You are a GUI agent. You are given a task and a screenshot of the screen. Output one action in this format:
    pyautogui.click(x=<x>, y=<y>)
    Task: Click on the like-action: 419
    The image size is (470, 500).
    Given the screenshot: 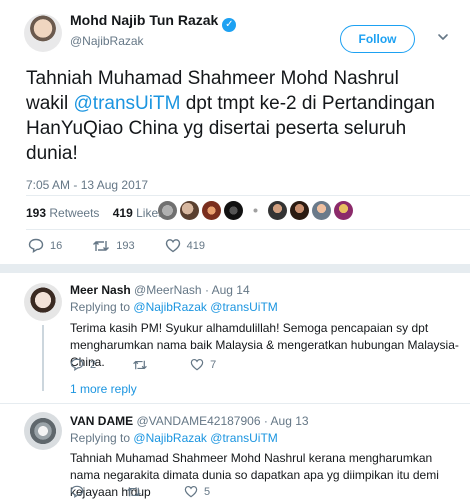 What is the action you would take?
    pyautogui.click(x=185, y=245)
    